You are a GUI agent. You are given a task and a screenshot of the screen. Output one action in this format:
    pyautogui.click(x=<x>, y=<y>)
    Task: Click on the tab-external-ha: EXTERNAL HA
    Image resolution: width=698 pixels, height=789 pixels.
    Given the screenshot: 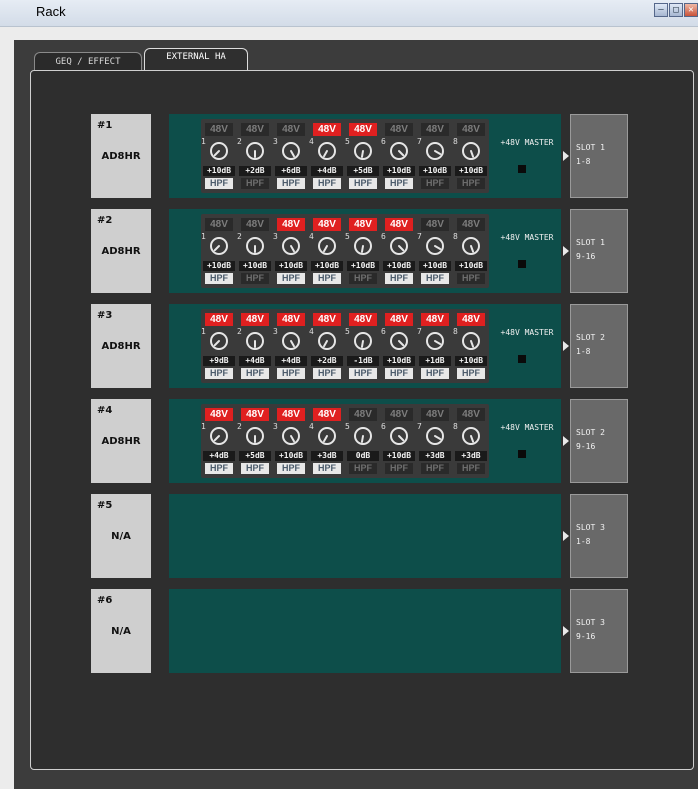 What is the action you would take?
    pyautogui.click(x=196, y=59)
    